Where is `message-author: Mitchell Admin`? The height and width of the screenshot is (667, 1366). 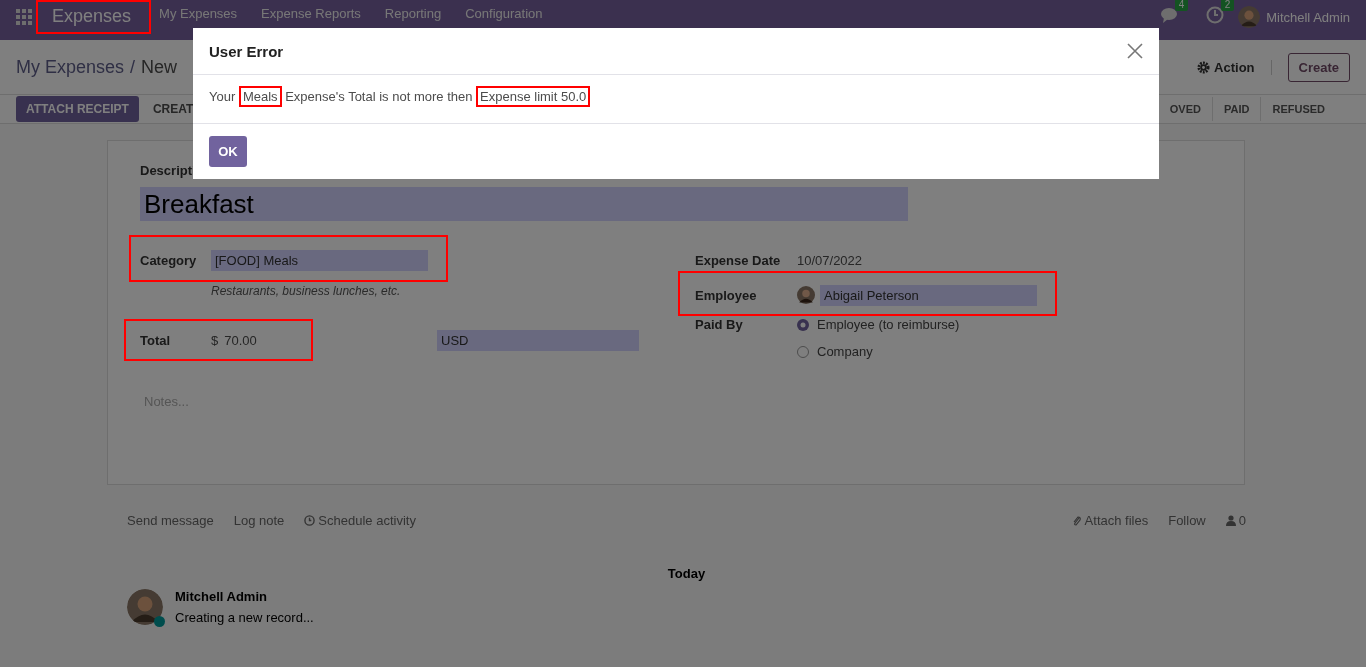 message-author: Mitchell Admin is located at coordinates (244, 596).